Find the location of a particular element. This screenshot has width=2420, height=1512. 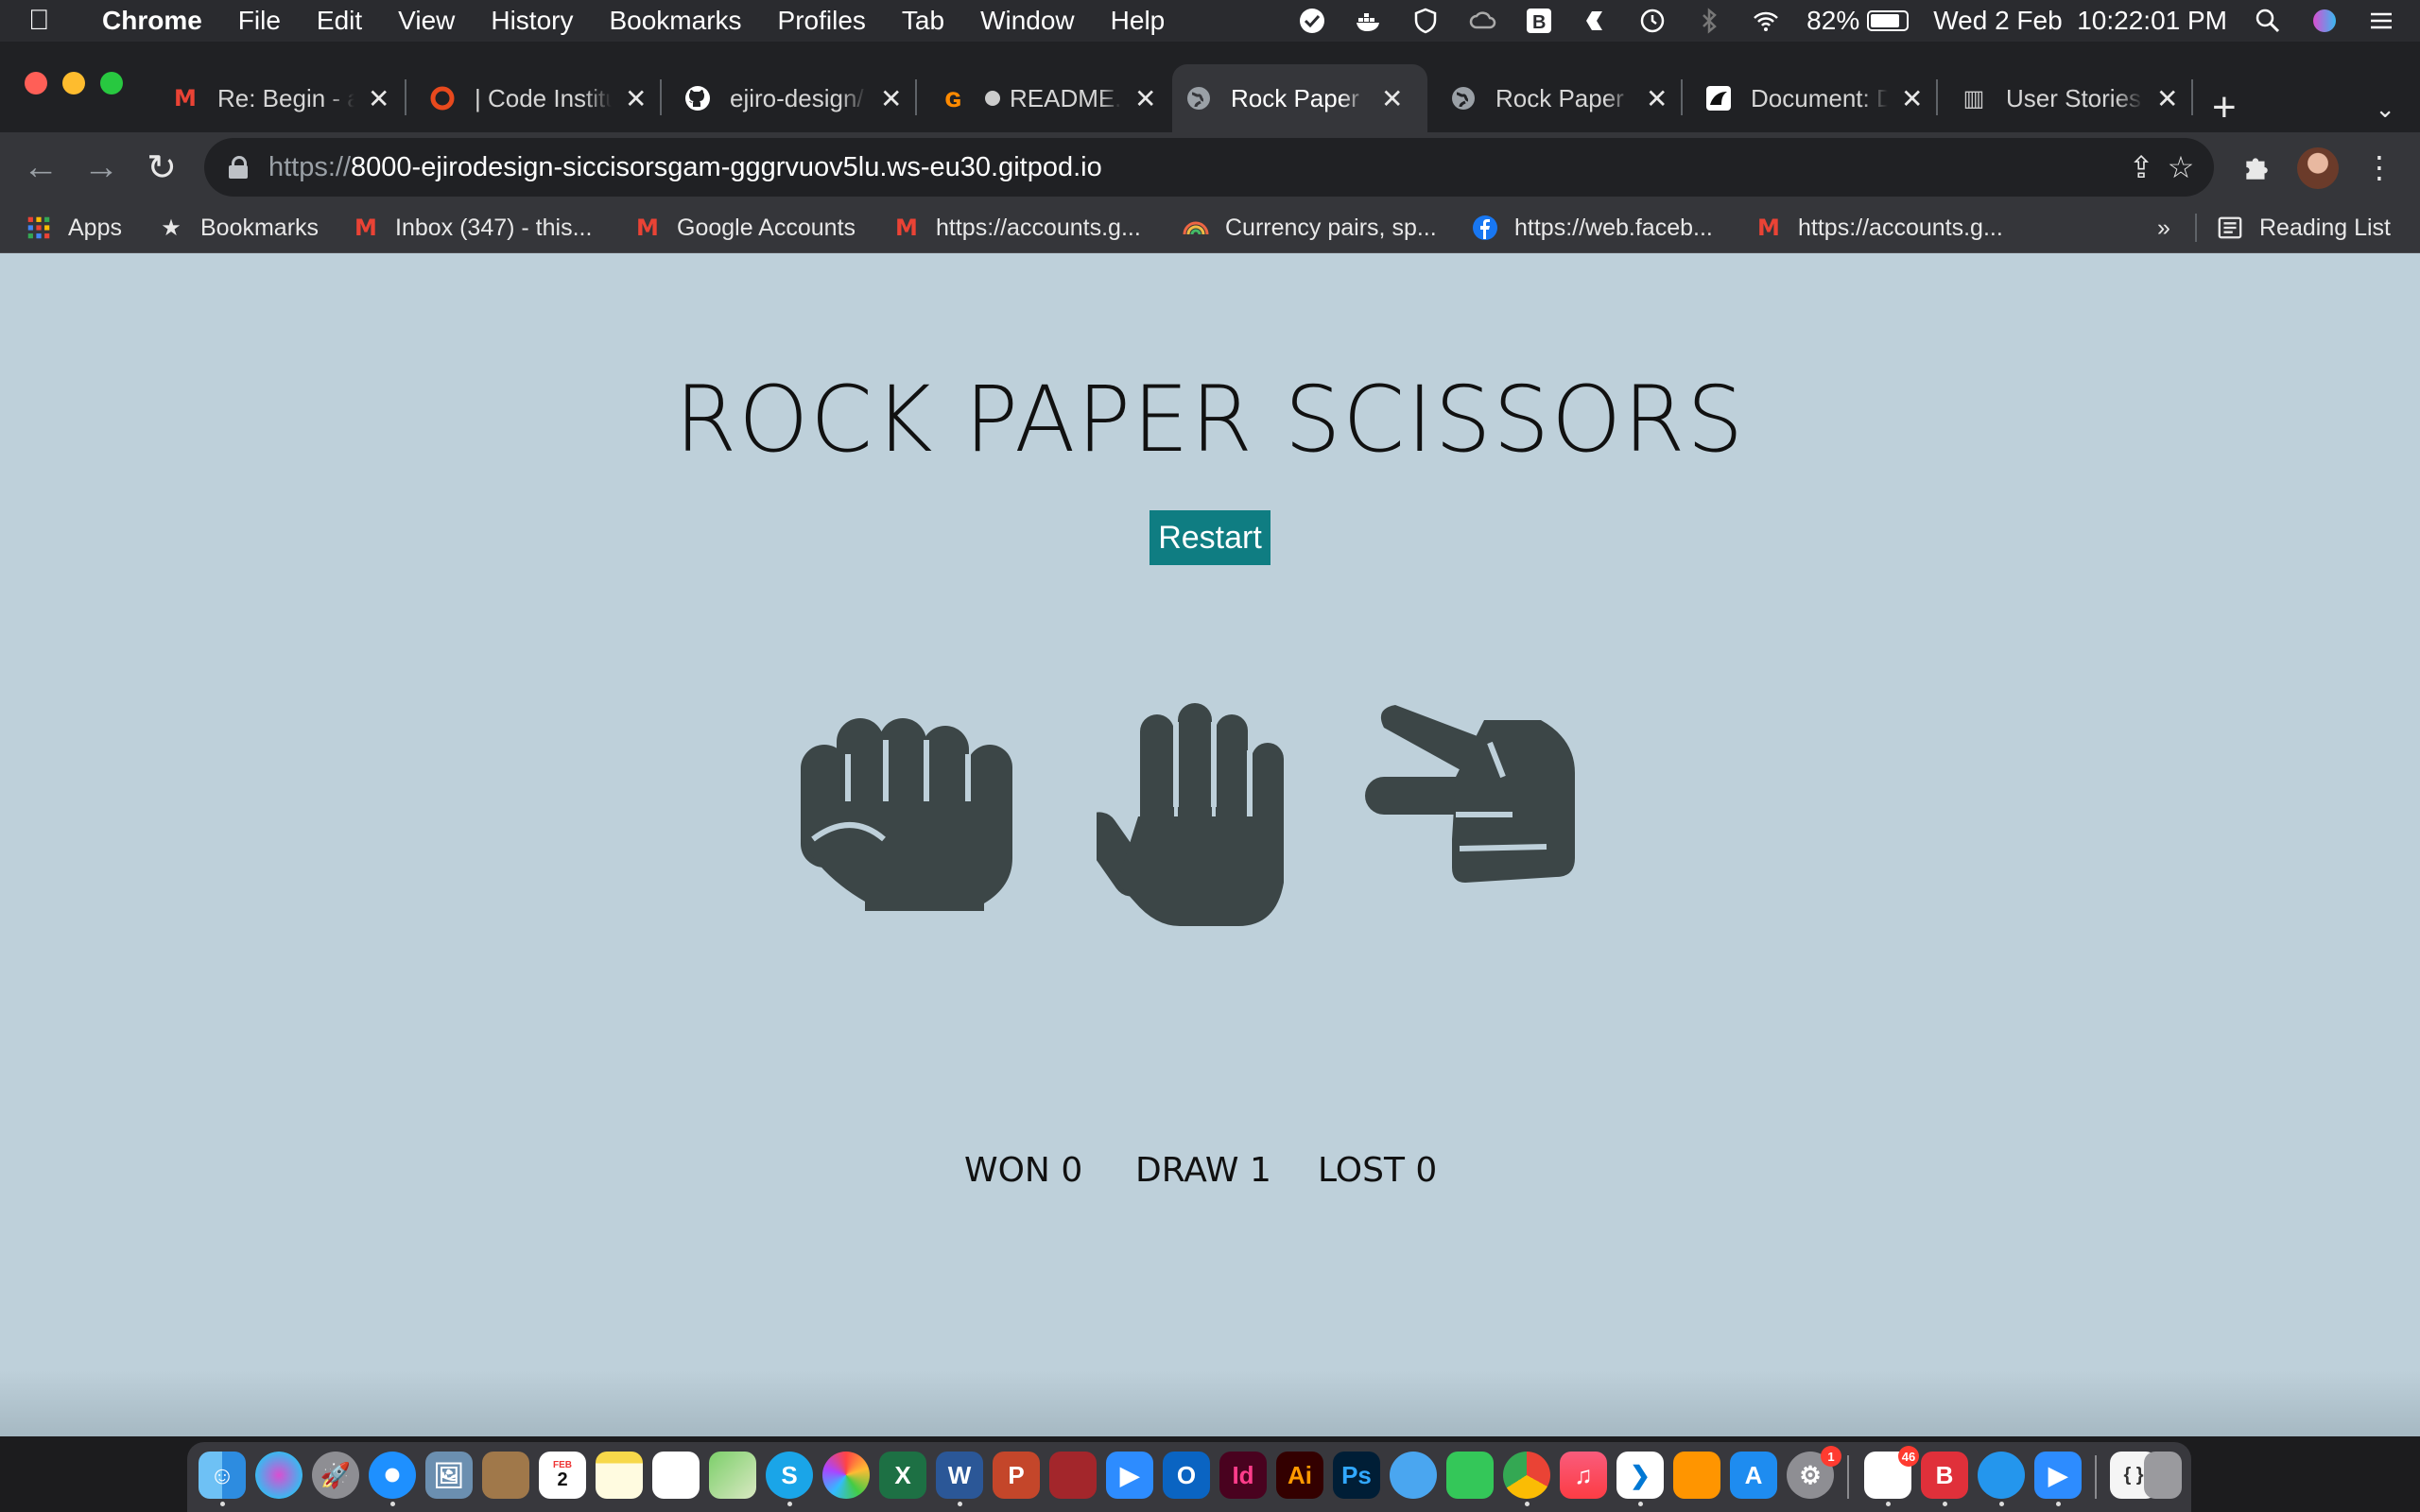

excel-icon: X is located at coordinates (902, 1475).